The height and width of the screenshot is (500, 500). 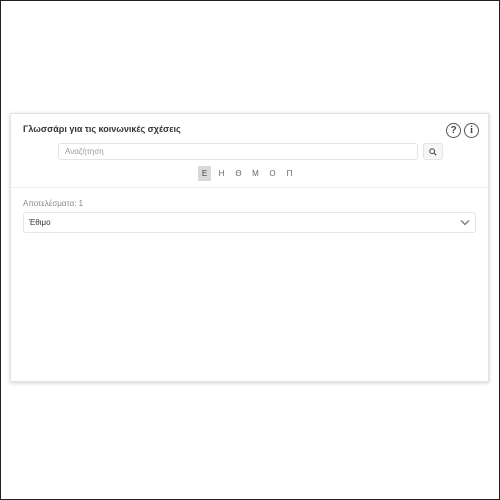 What do you see at coordinates (247, 173) in the screenshot?
I see `letter-filter: Ε Η Θ Μ Ο Π` at bounding box center [247, 173].